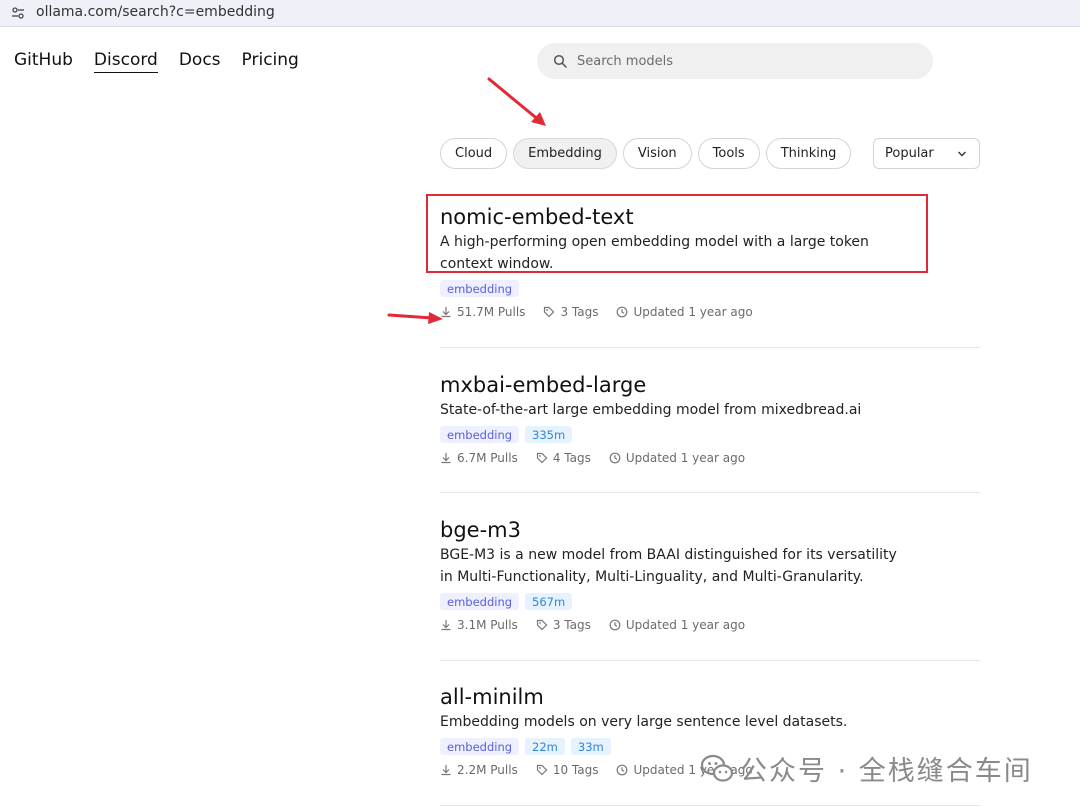 The width and height of the screenshot is (1080, 810). What do you see at coordinates (560, 61) in the screenshot?
I see `search-icon` at bounding box center [560, 61].